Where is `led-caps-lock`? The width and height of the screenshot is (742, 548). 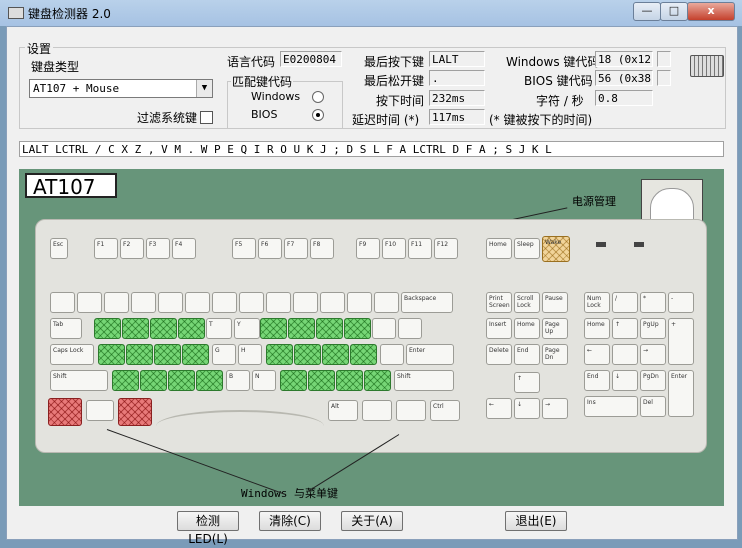 led-caps-lock is located at coordinates (639, 244).